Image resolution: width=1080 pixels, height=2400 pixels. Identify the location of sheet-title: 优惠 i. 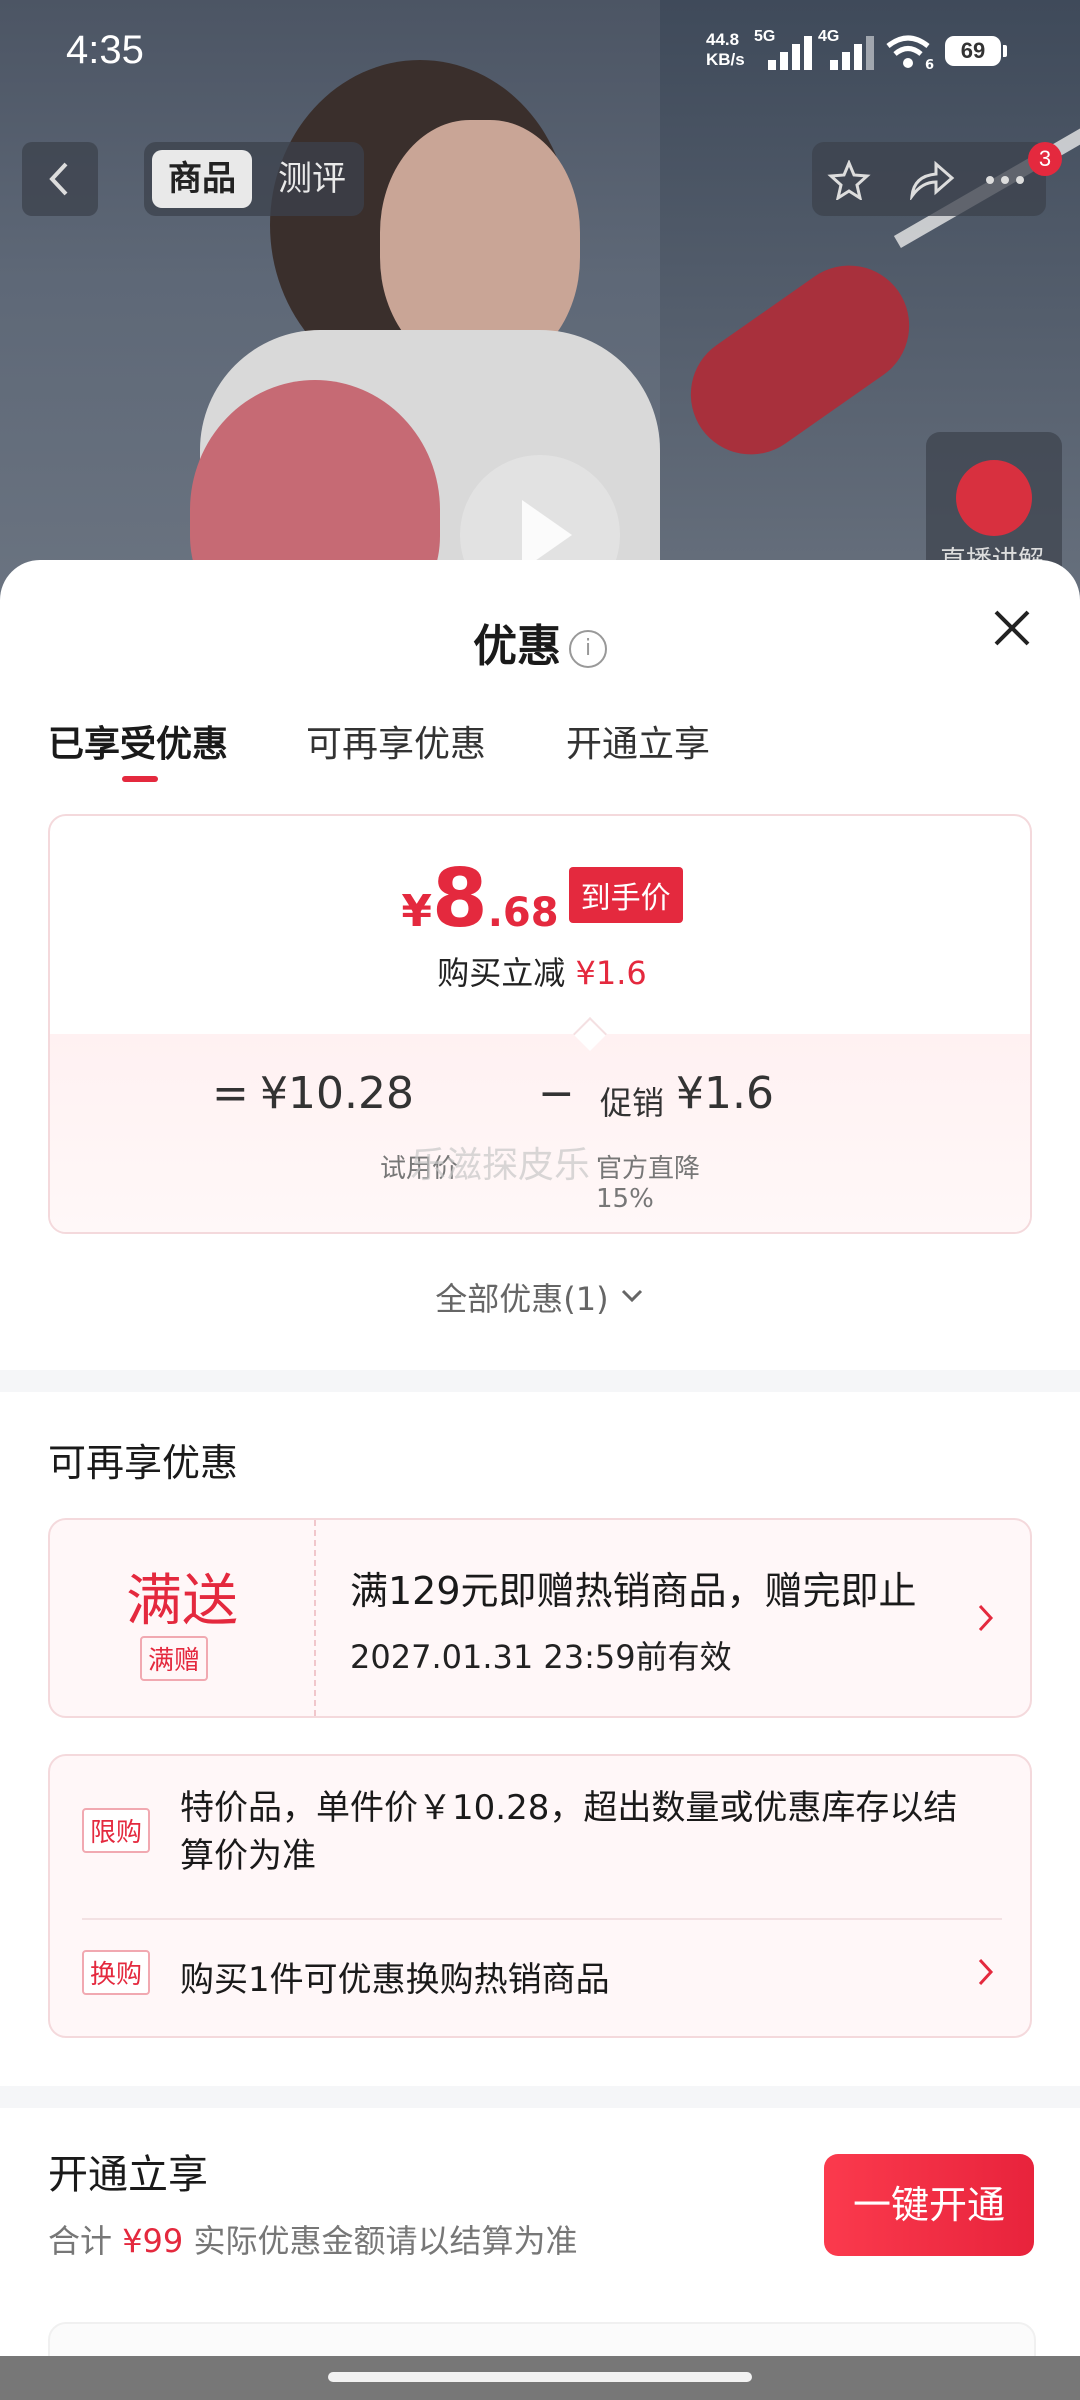
(540, 642).